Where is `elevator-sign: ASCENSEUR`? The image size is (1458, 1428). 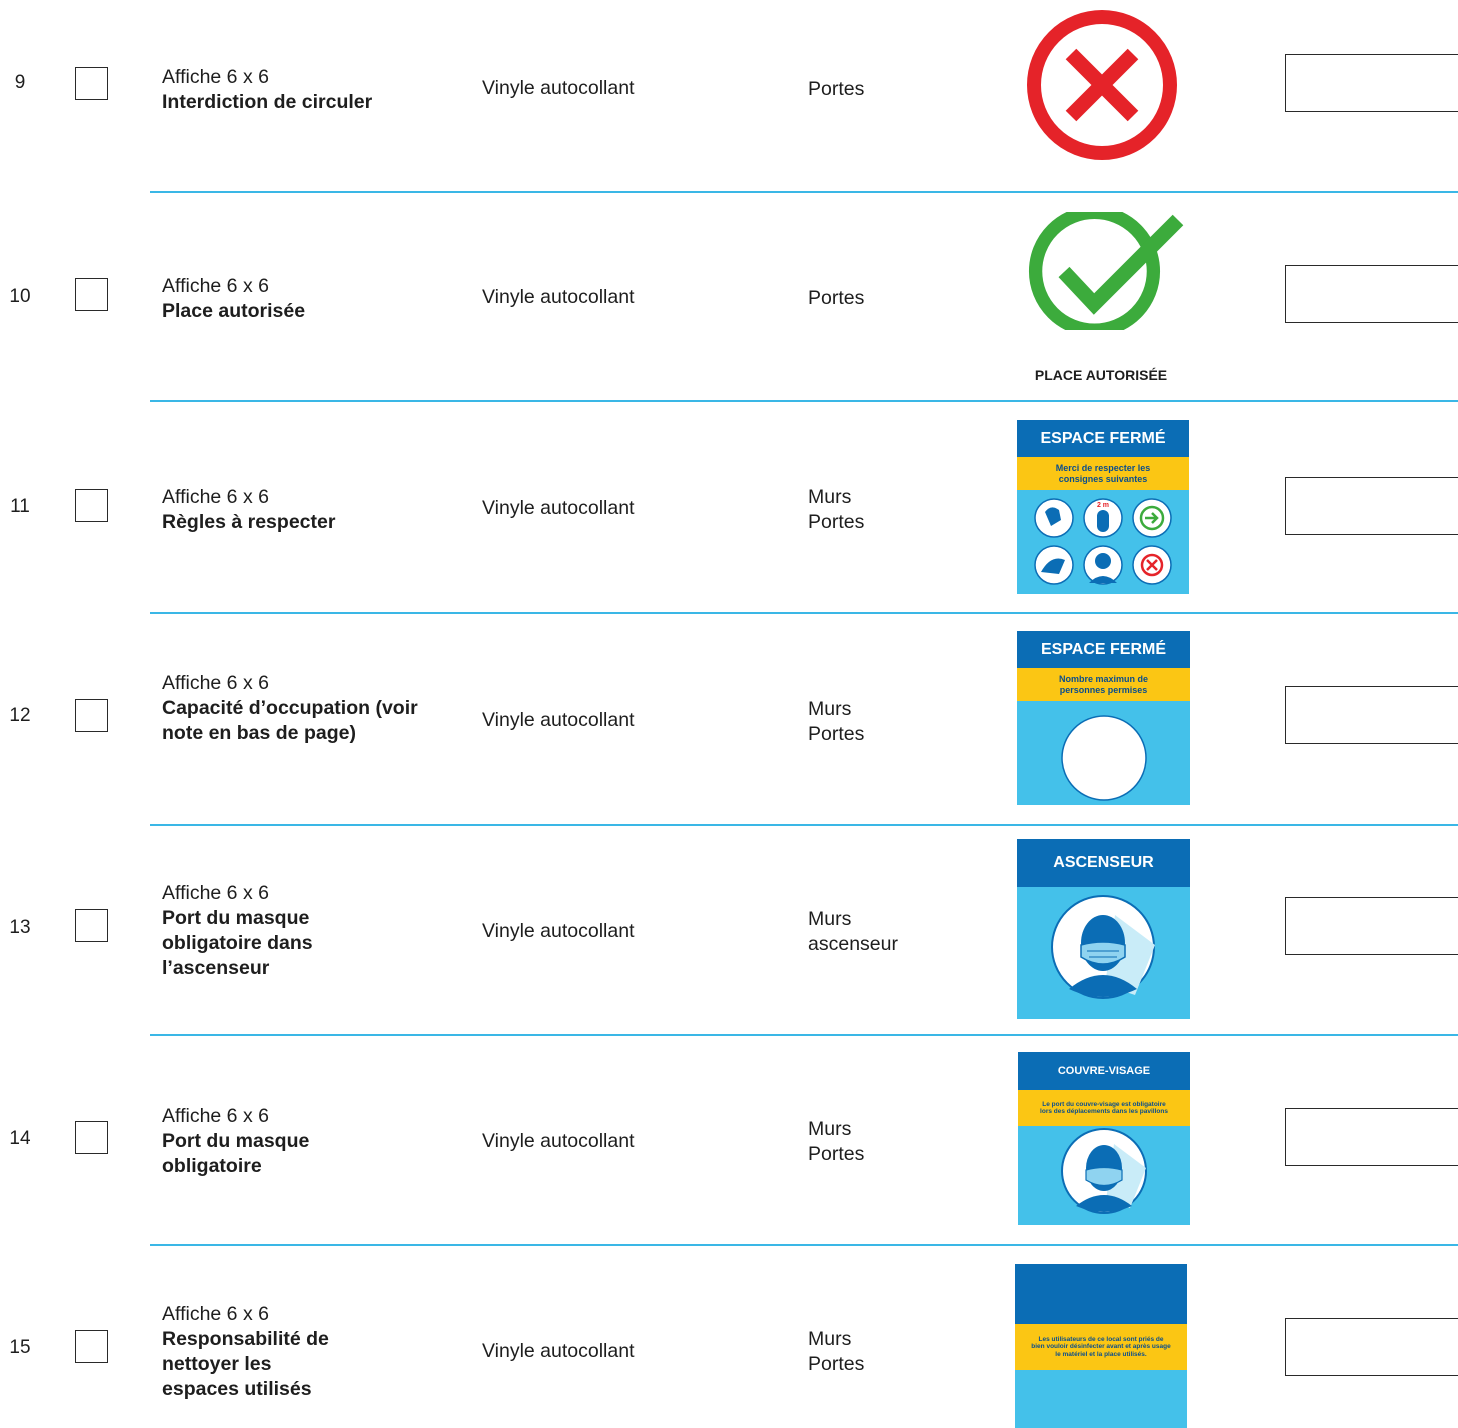 elevator-sign: ASCENSEUR is located at coordinates (1103, 929).